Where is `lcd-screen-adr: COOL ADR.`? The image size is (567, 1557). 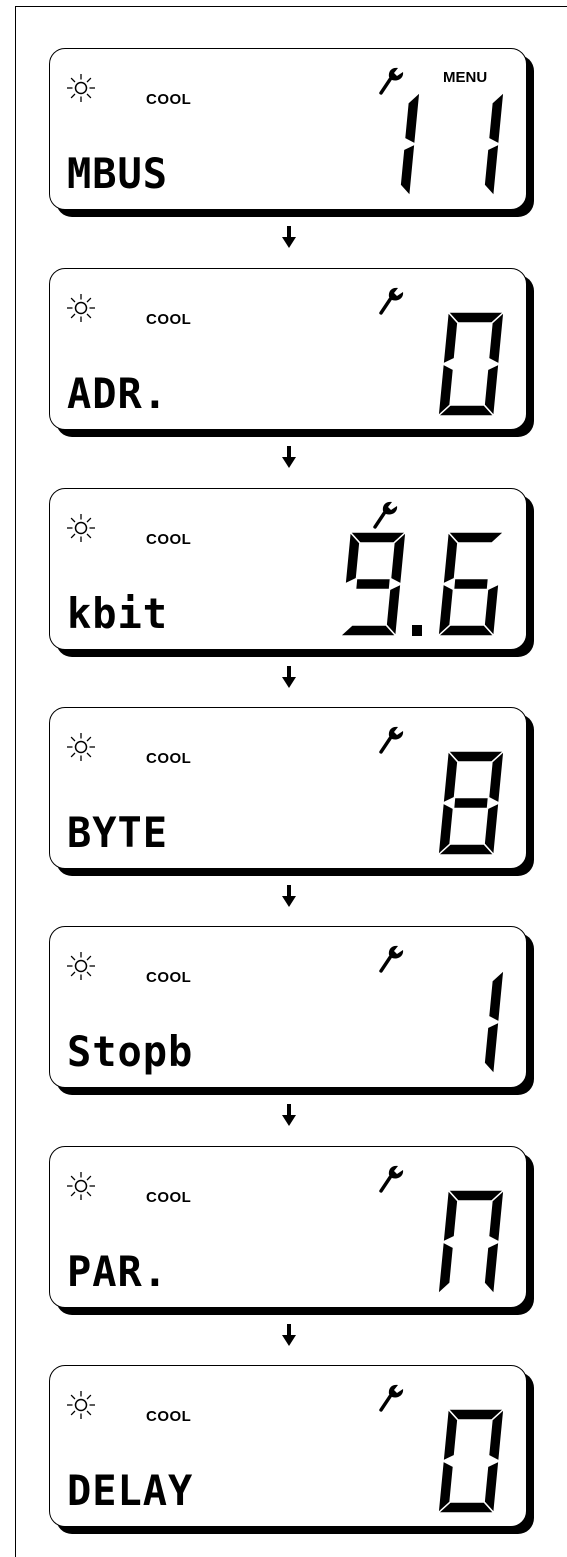
lcd-screen-adr: COOL ADR. is located at coordinates (291, 352).